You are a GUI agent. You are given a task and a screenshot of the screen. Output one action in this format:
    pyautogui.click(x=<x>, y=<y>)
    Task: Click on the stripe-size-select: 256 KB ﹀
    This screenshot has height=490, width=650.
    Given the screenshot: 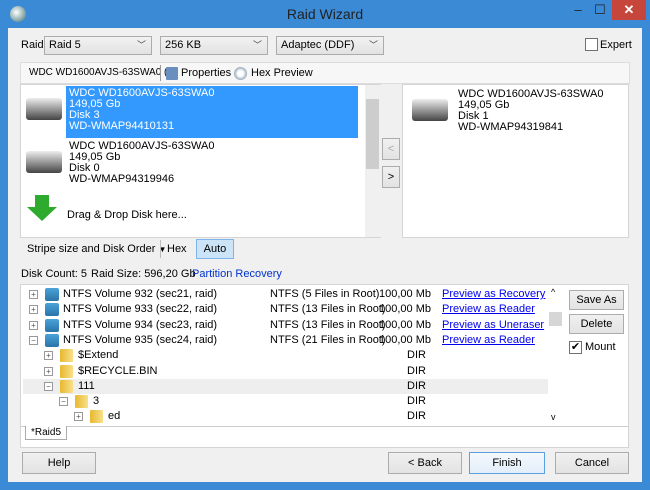 What is the action you would take?
    pyautogui.click(x=214, y=45)
    